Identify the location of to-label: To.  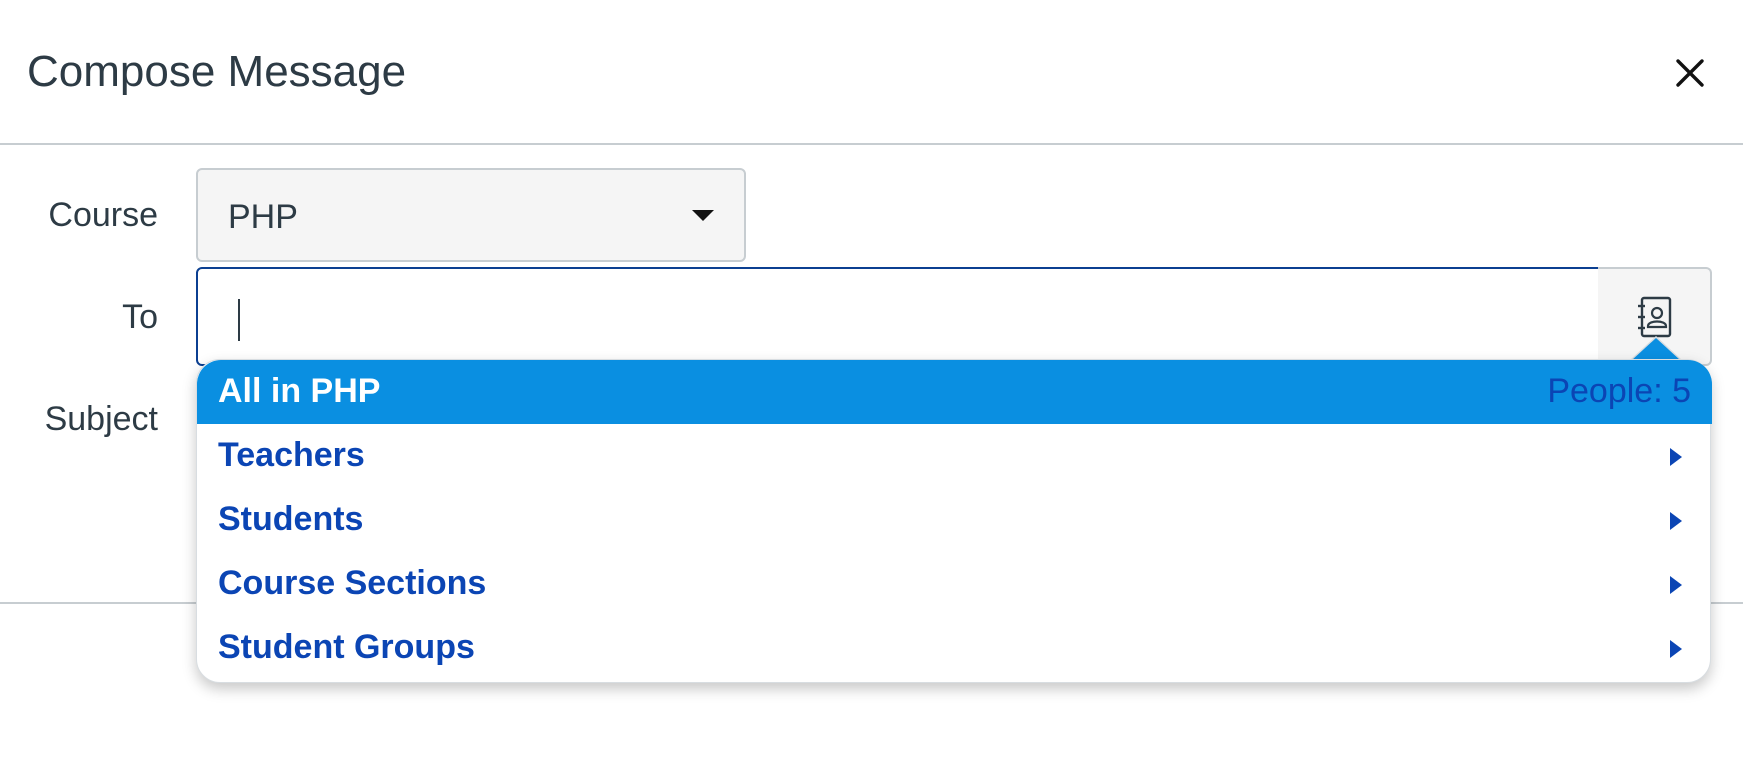
(140, 317).